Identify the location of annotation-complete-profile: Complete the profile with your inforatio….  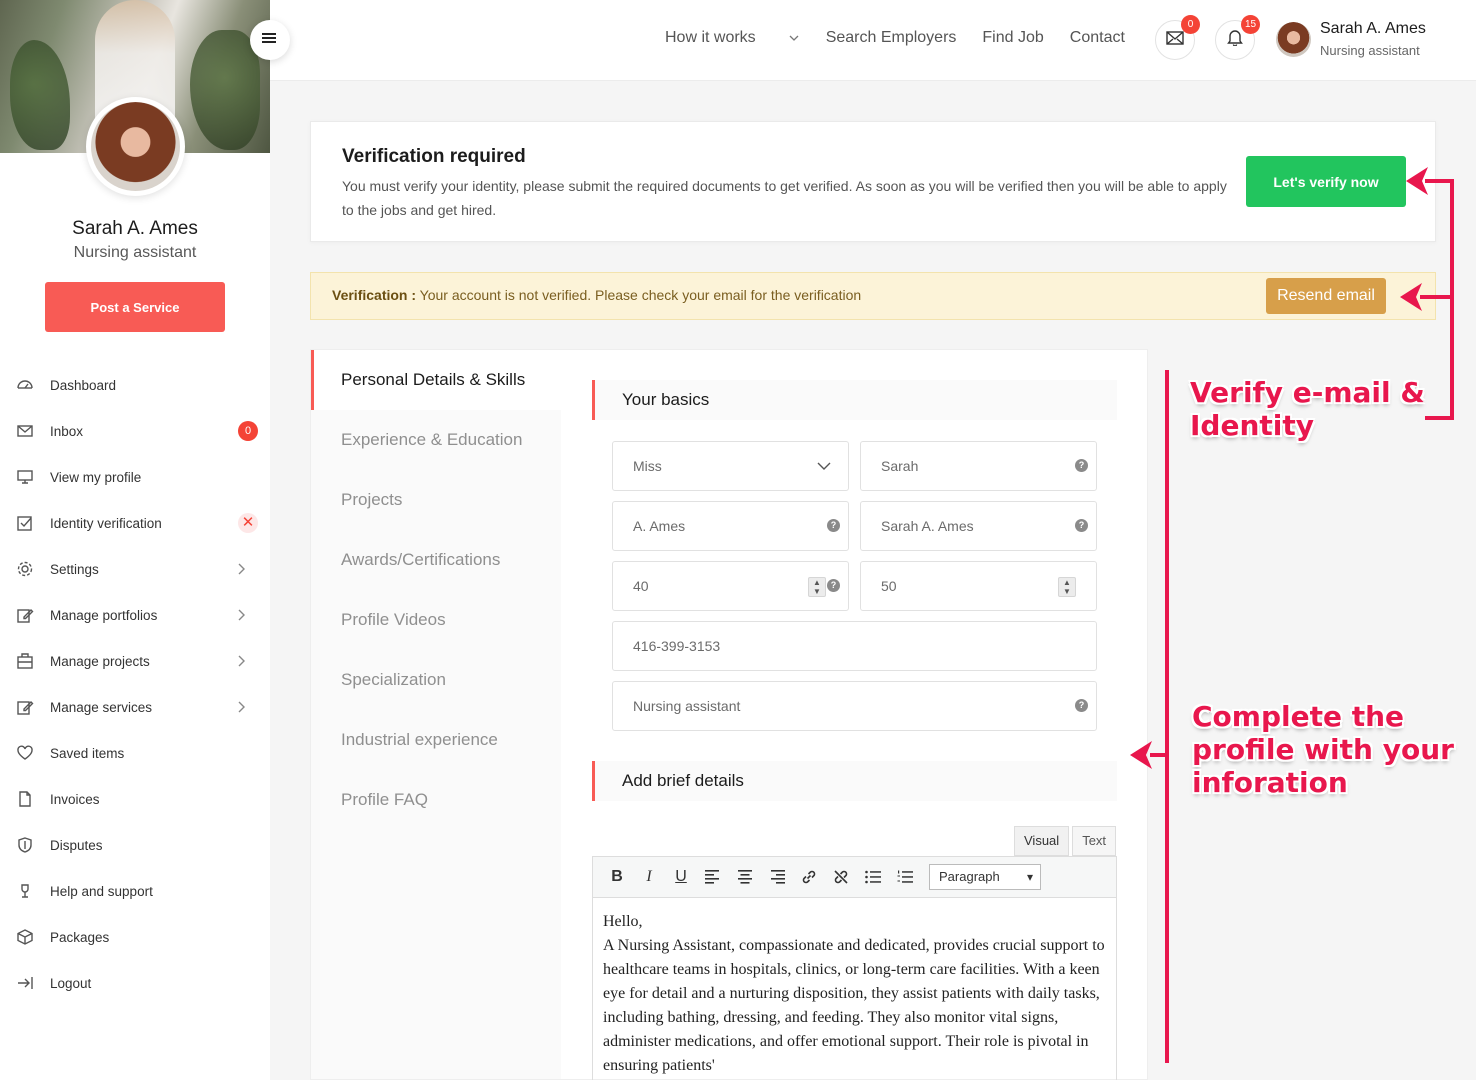
(1323, 749).